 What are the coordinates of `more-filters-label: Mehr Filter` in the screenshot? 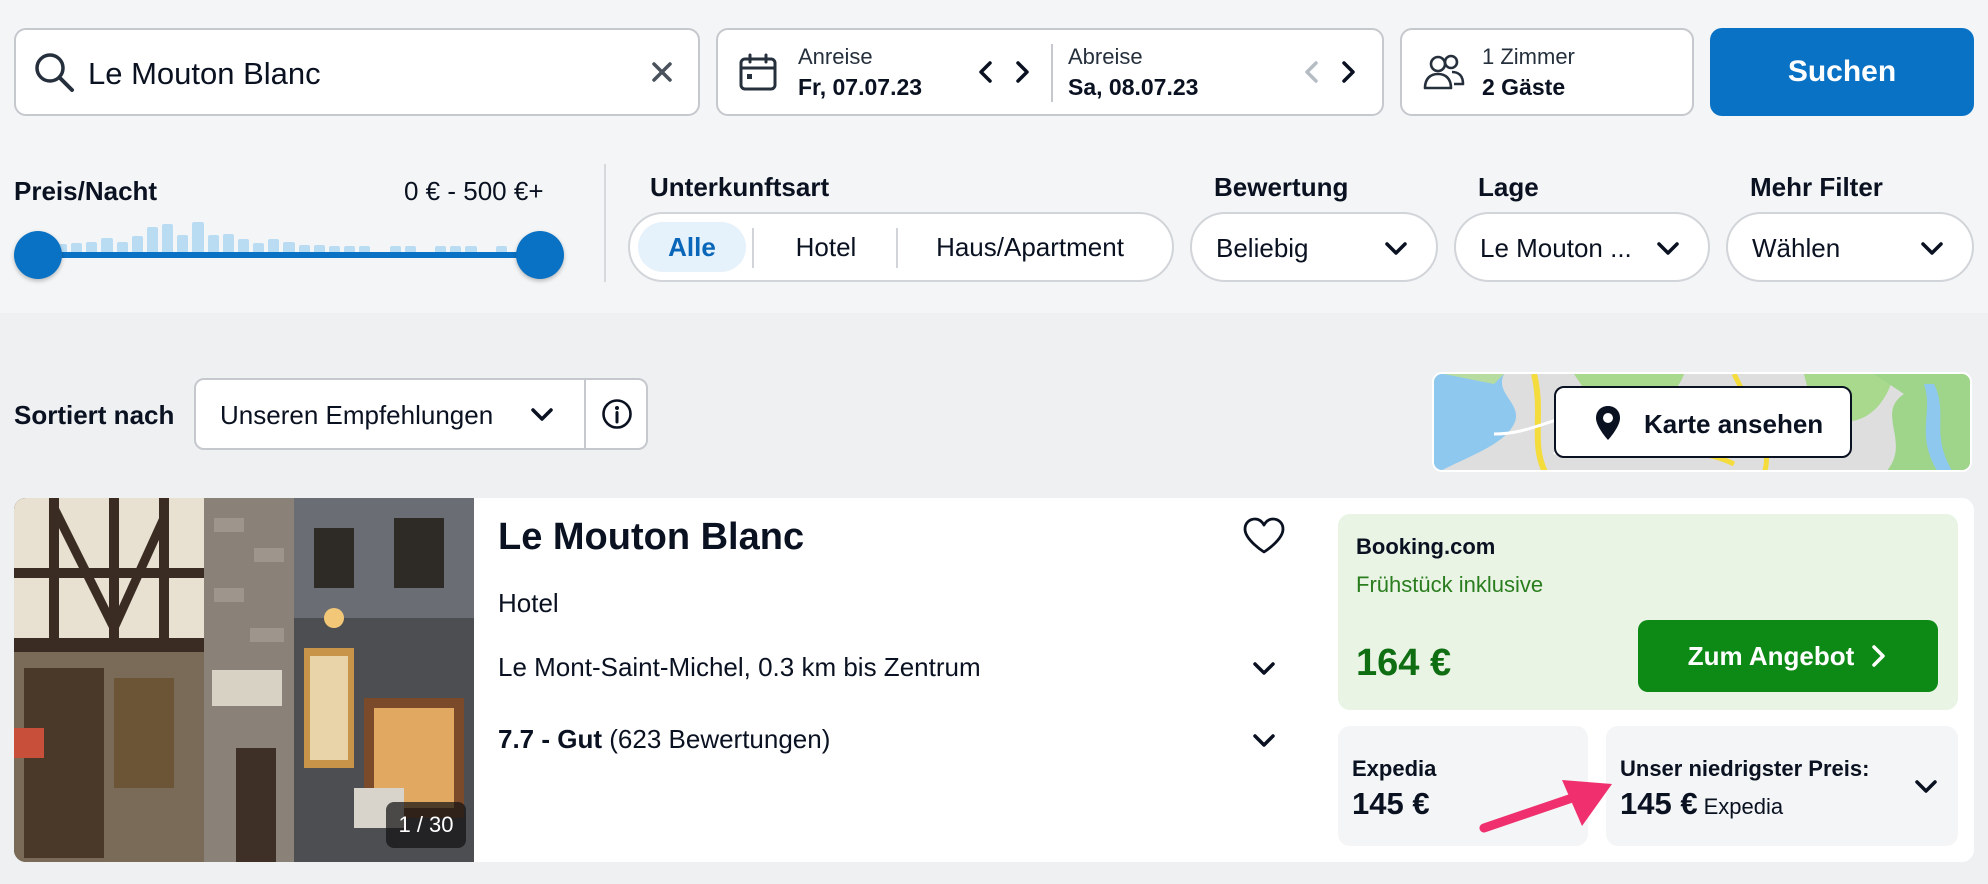 It's located at (1816, 187).